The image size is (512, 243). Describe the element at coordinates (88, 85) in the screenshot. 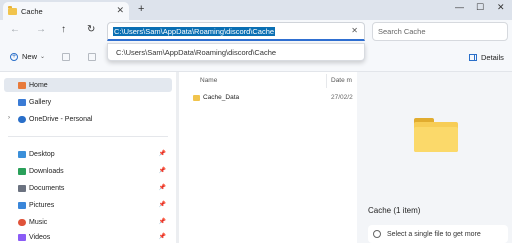

I see `sidebar-item-home: Home` at that location.